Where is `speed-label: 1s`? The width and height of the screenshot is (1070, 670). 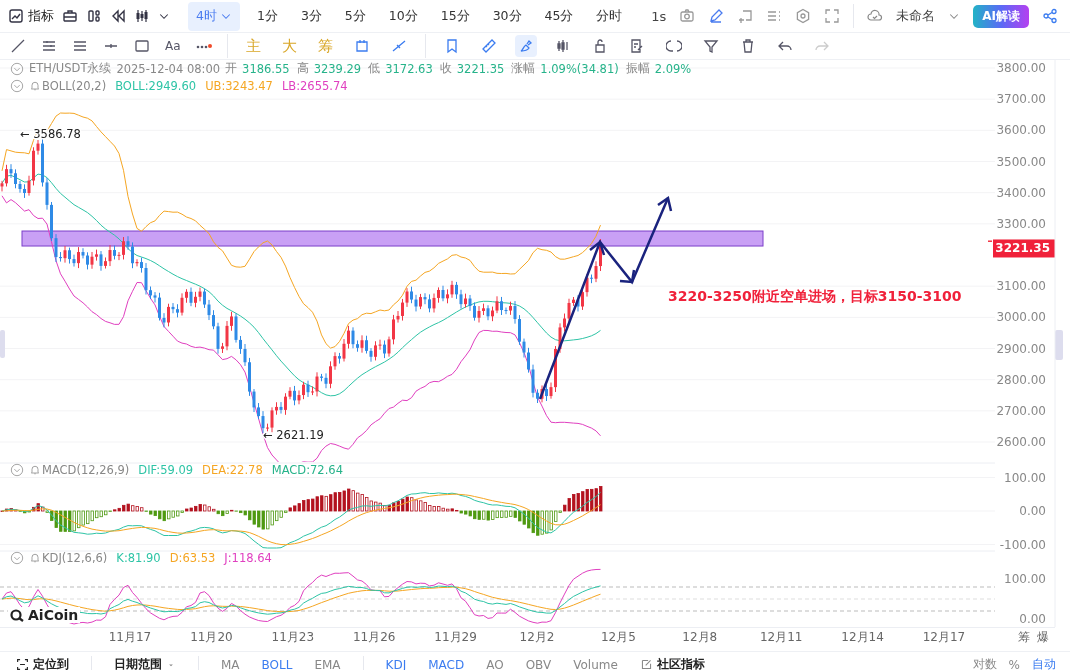 speed-label: 1s is located at coordinates (659, 16).